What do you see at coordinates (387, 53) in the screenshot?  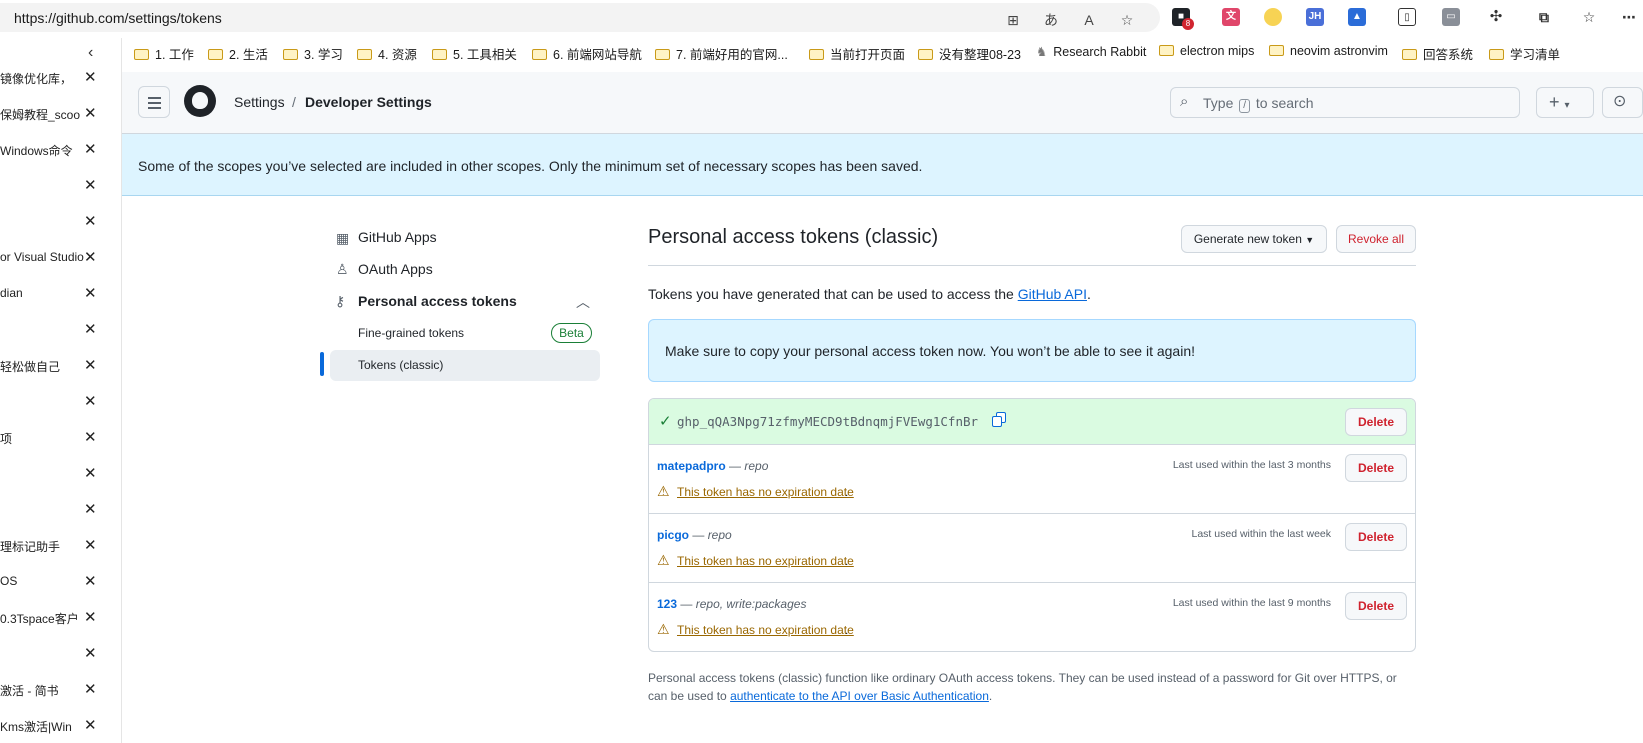 I see `bookmark-folder: 4. 资源` at bounding box center [387, 53].